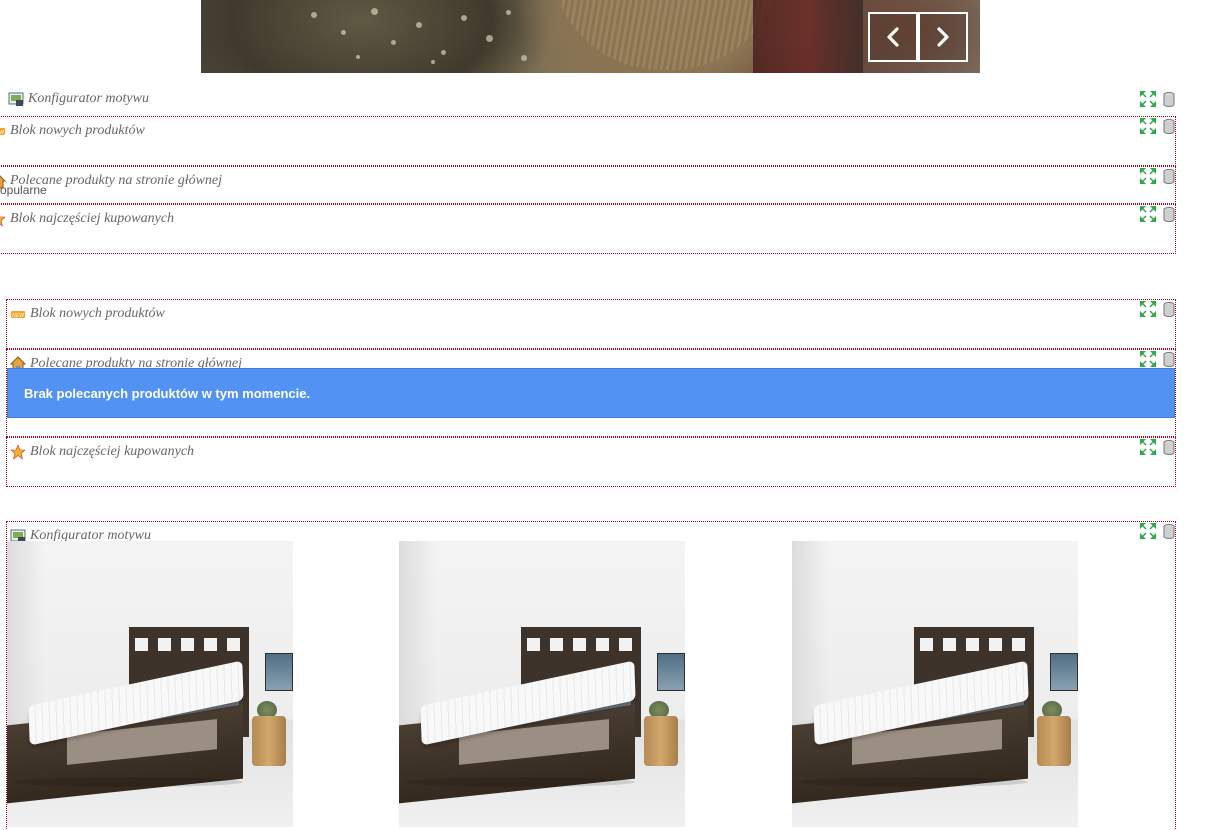 Image resolution: width=1209 pixels, height=830 pixels. I want to click on slider-prev-button, so click(893, 37).